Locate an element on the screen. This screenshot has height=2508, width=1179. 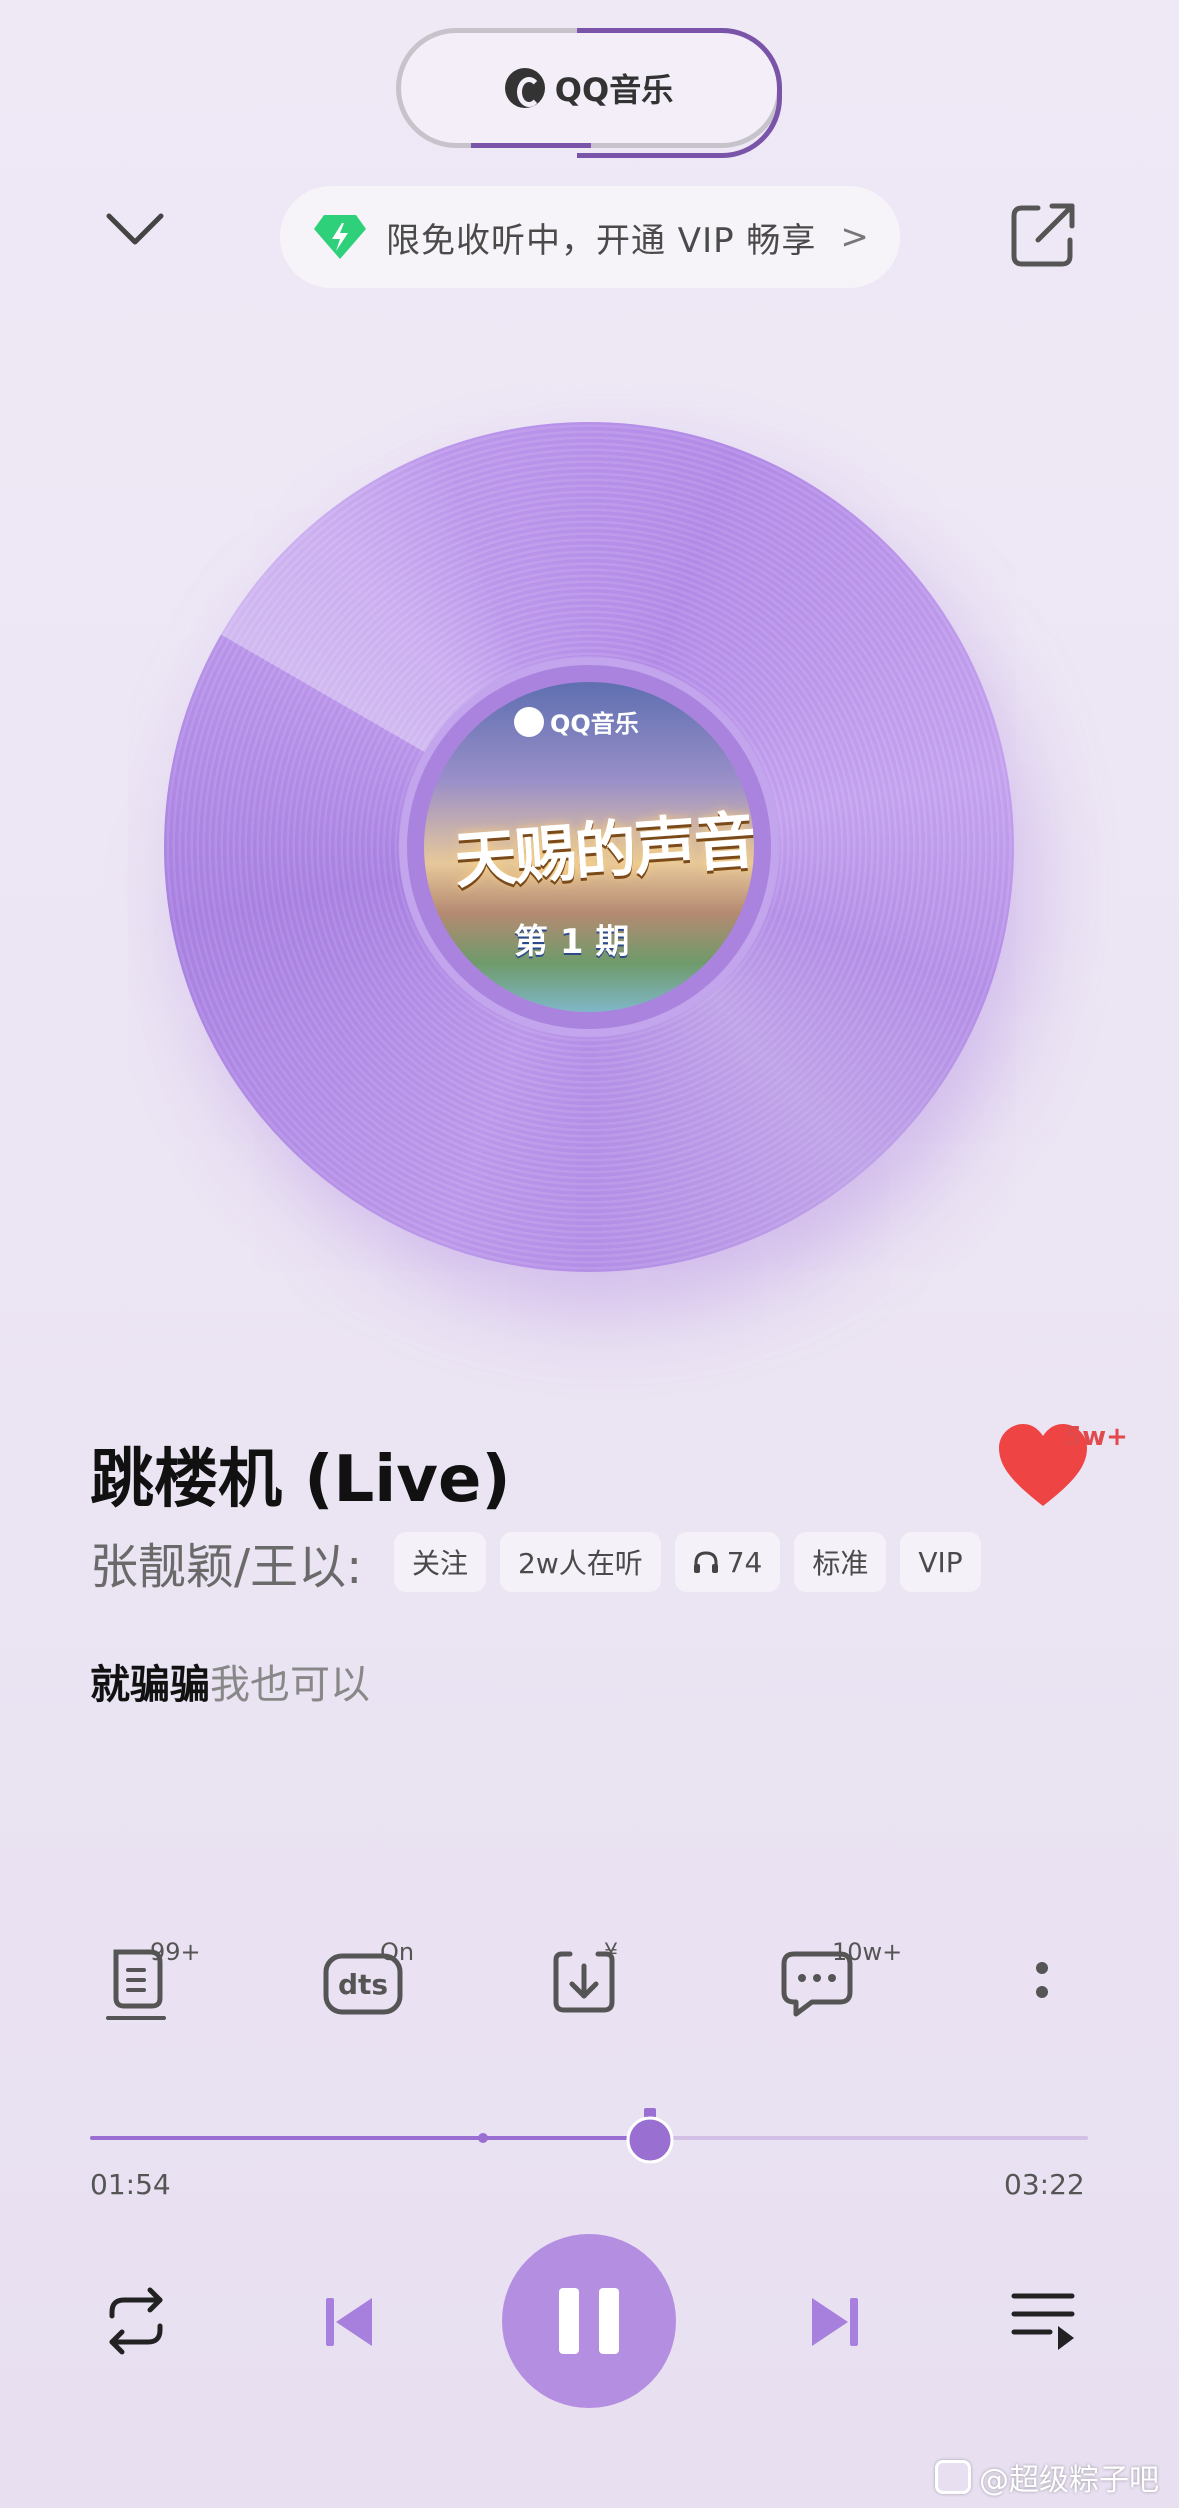
cover-logo: QQ音乐 is located at coordinates (576, 721).